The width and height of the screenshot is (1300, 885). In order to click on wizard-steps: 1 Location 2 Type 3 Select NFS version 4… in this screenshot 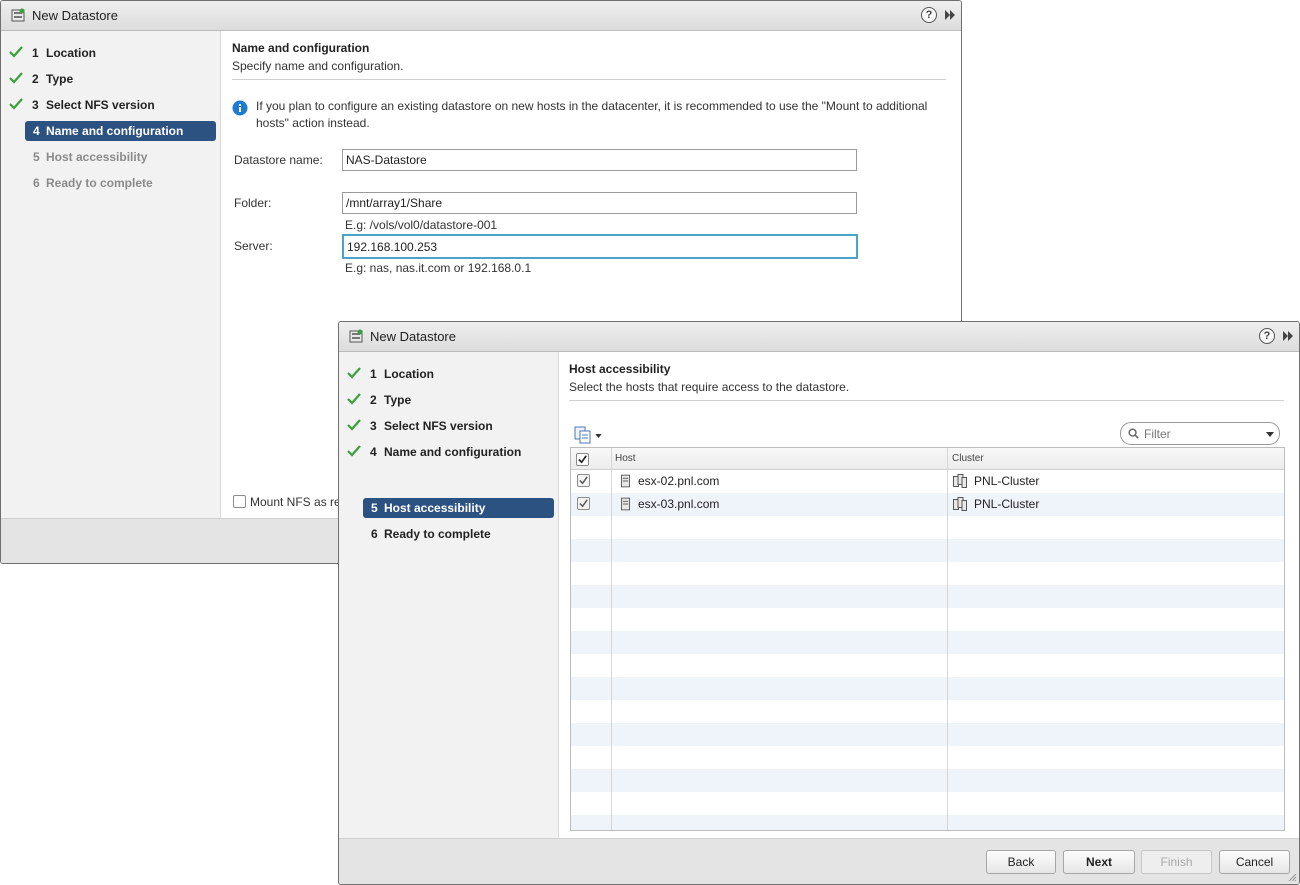, I will do `click(449, 595)`.